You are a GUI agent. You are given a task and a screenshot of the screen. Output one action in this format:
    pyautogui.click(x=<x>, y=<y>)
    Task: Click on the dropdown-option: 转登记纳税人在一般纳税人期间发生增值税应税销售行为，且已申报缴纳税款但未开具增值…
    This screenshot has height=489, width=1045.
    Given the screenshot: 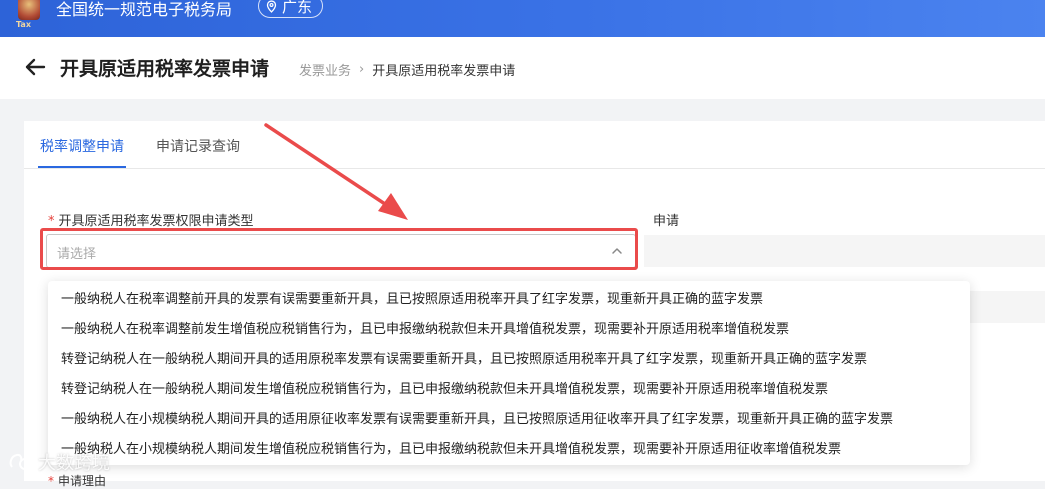 What is the action you would take?
    pyautogui.click(x=444, y=387)
    